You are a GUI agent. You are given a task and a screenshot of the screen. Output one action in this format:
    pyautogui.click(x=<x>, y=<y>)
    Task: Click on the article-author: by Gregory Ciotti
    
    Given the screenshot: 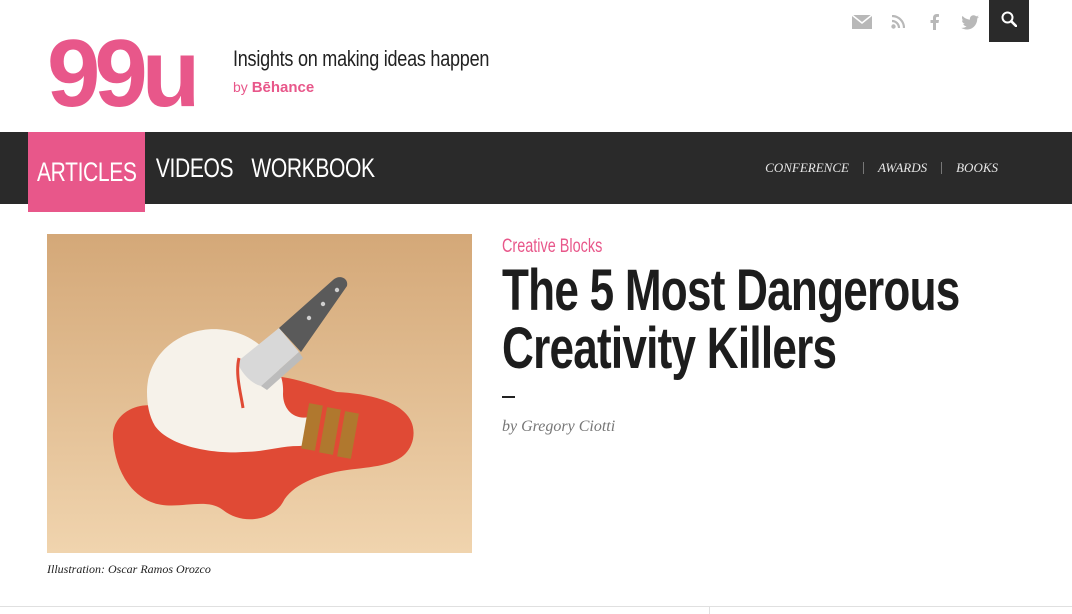 What is the action you would take?
    pyautogui.click(x=558, y=427)
    